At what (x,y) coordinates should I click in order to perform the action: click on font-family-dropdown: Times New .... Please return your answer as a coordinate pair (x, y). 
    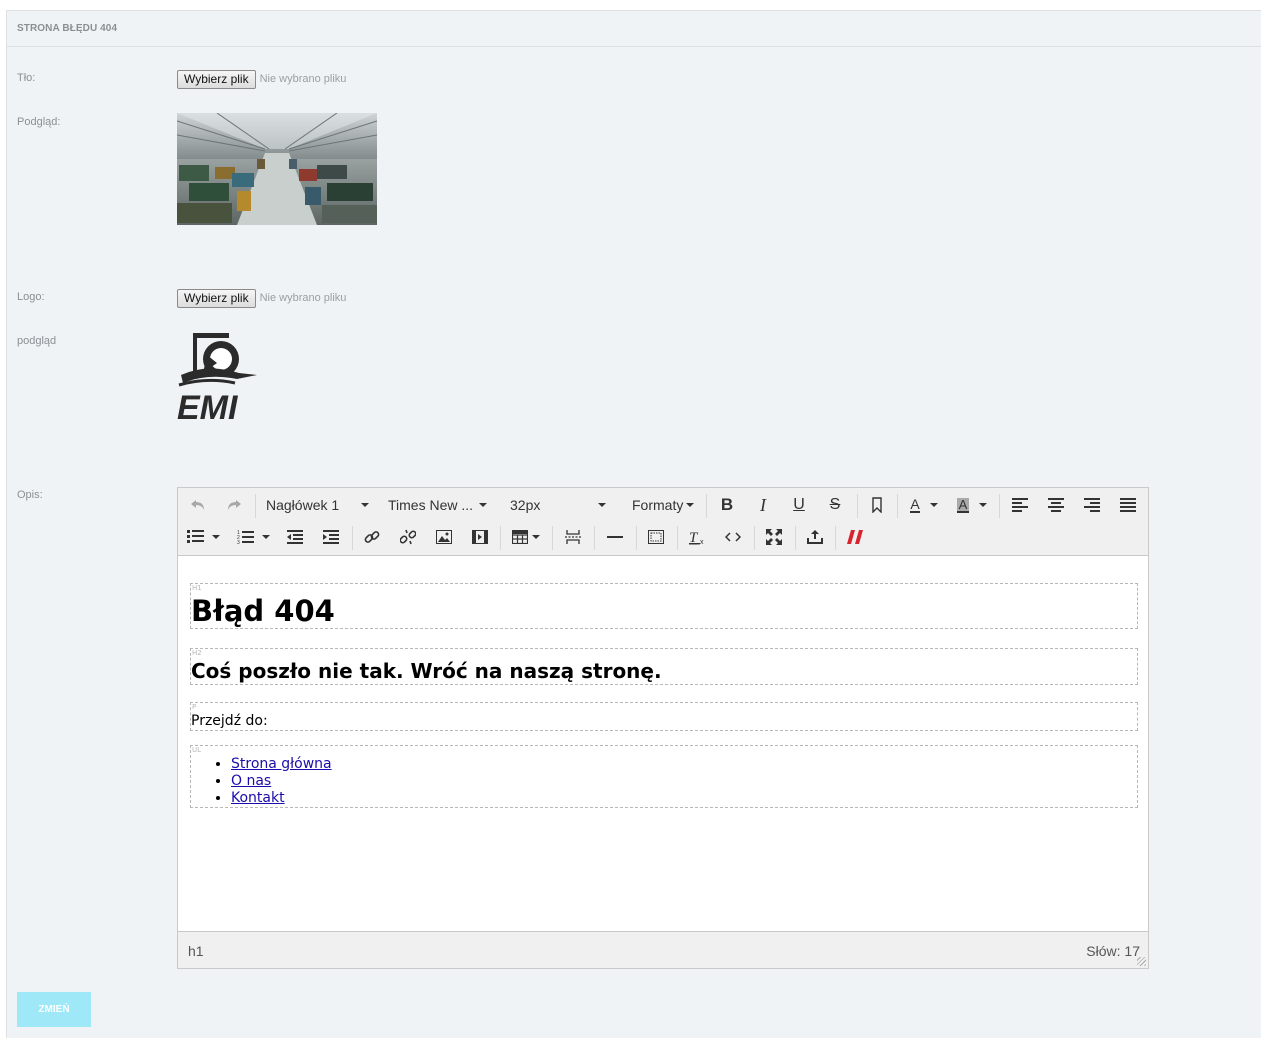
    Looking at the image, I should click on (440, 505).